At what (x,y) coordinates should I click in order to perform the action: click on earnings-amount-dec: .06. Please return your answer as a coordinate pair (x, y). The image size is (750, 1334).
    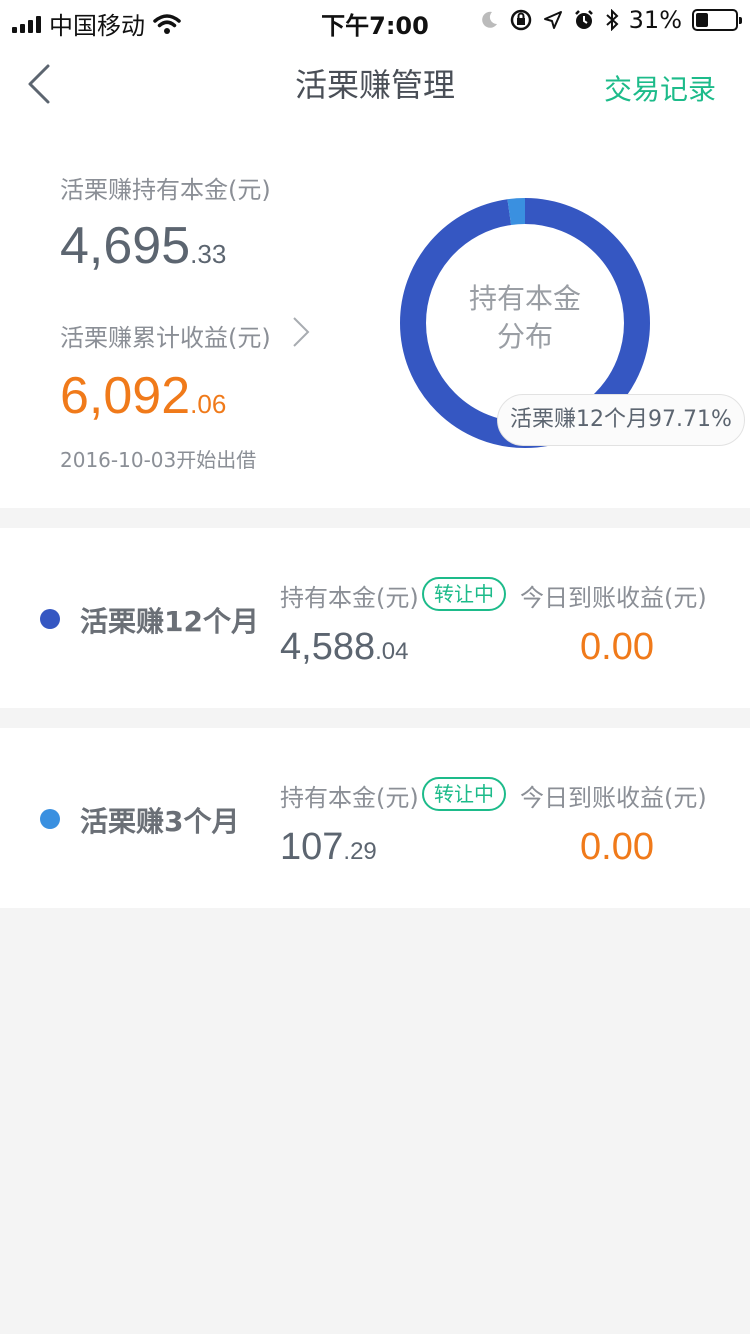
    Looking at the image, I should click on (208, 404).